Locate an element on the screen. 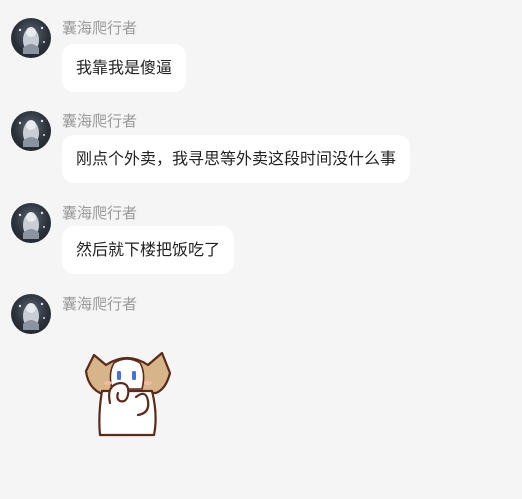 The height and width of the screenshot is (499, 522). message-bubble: 刚点个外卖，我寻思等外卖这段时间没什么事 is located at coordinates (236, 159).